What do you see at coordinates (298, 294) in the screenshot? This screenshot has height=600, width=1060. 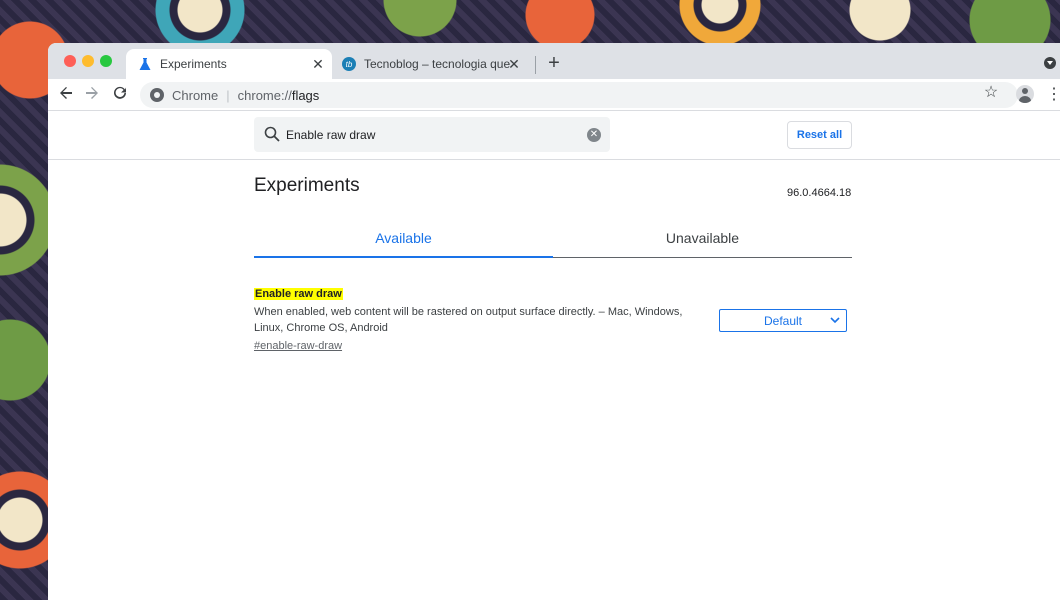 I see `flag-title: Enable raw draw` at bounding box center [298, 294].